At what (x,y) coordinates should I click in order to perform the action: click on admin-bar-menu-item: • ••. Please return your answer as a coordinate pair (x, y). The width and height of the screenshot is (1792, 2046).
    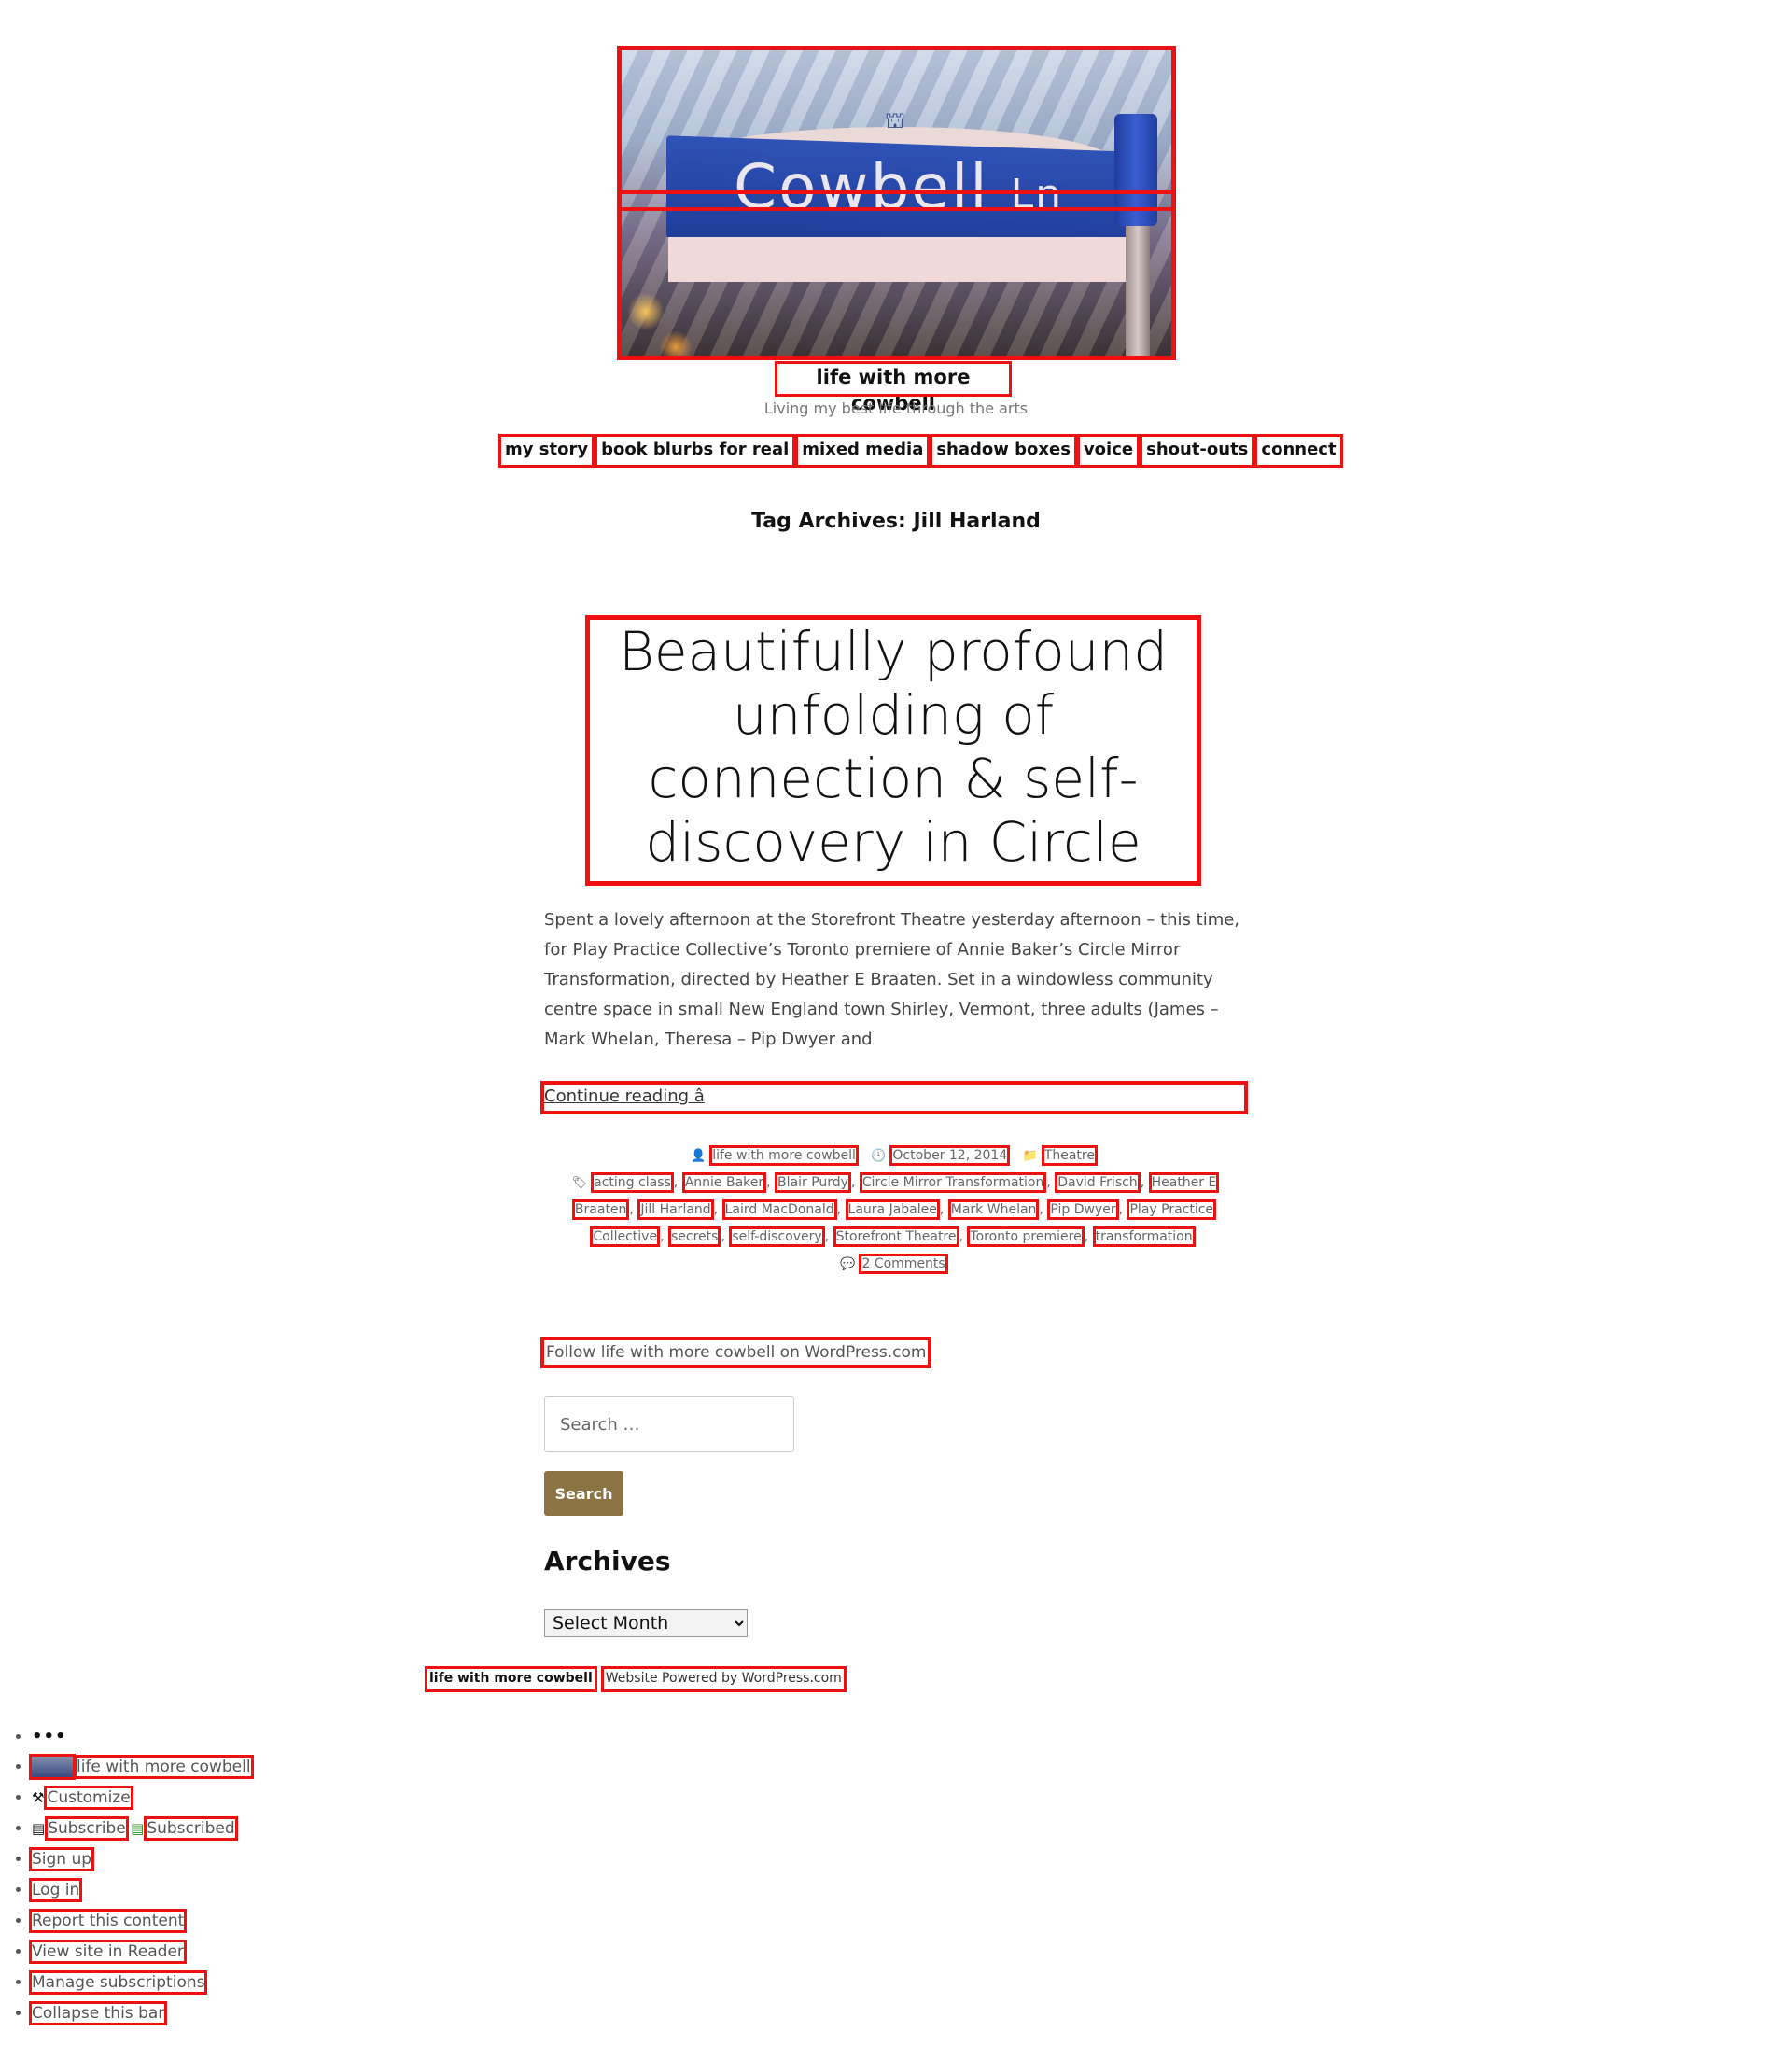
    Looking at the image, I should click on (141, 1736).